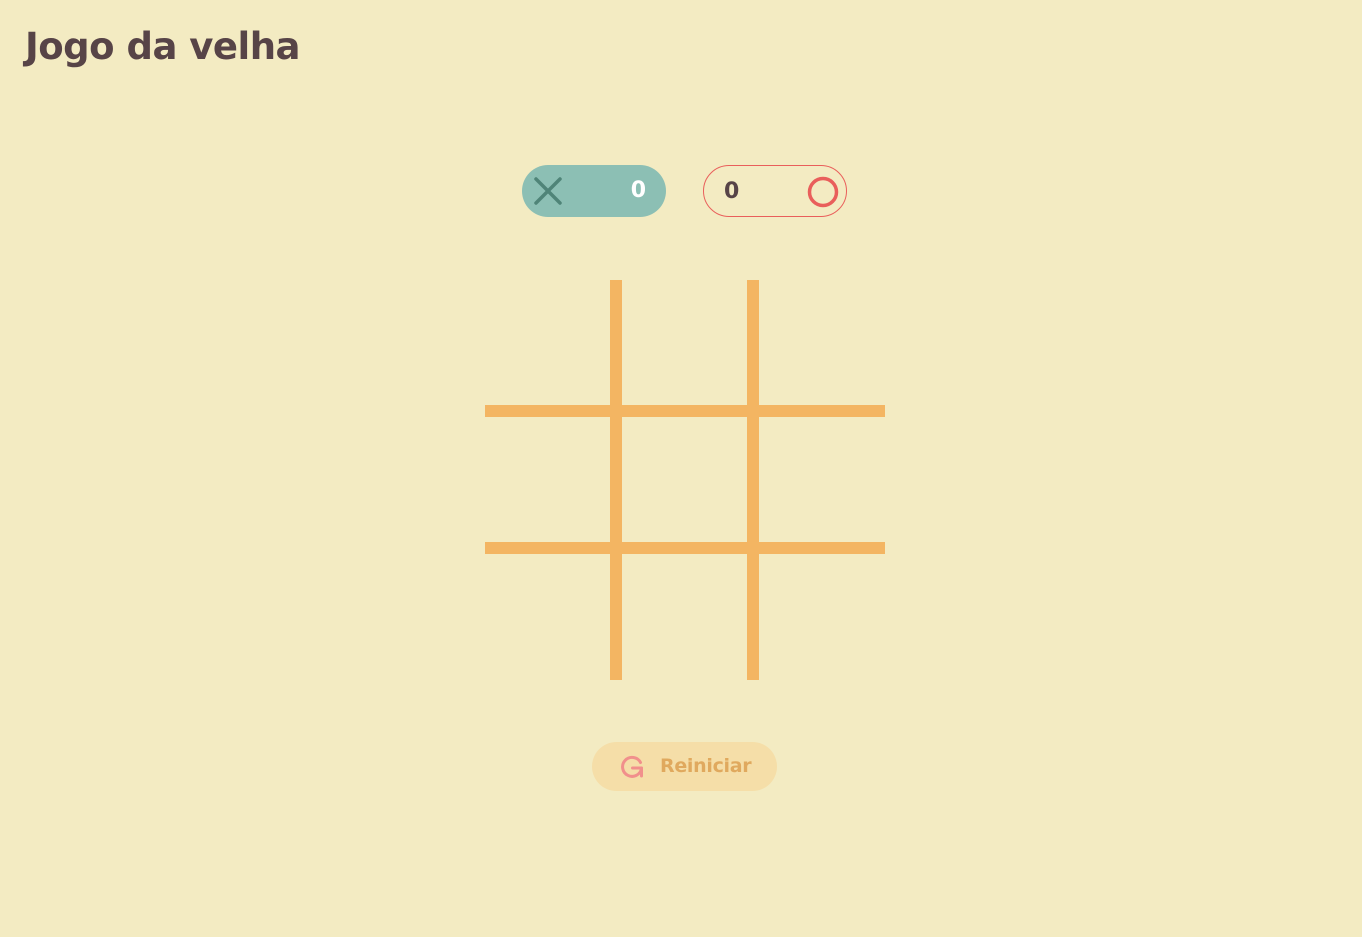 This screenshot has width=1362, height=937. Describe the element at coordinates (706, 766) in the screenshot. I see `restart-label: Reiniciar` at that location.